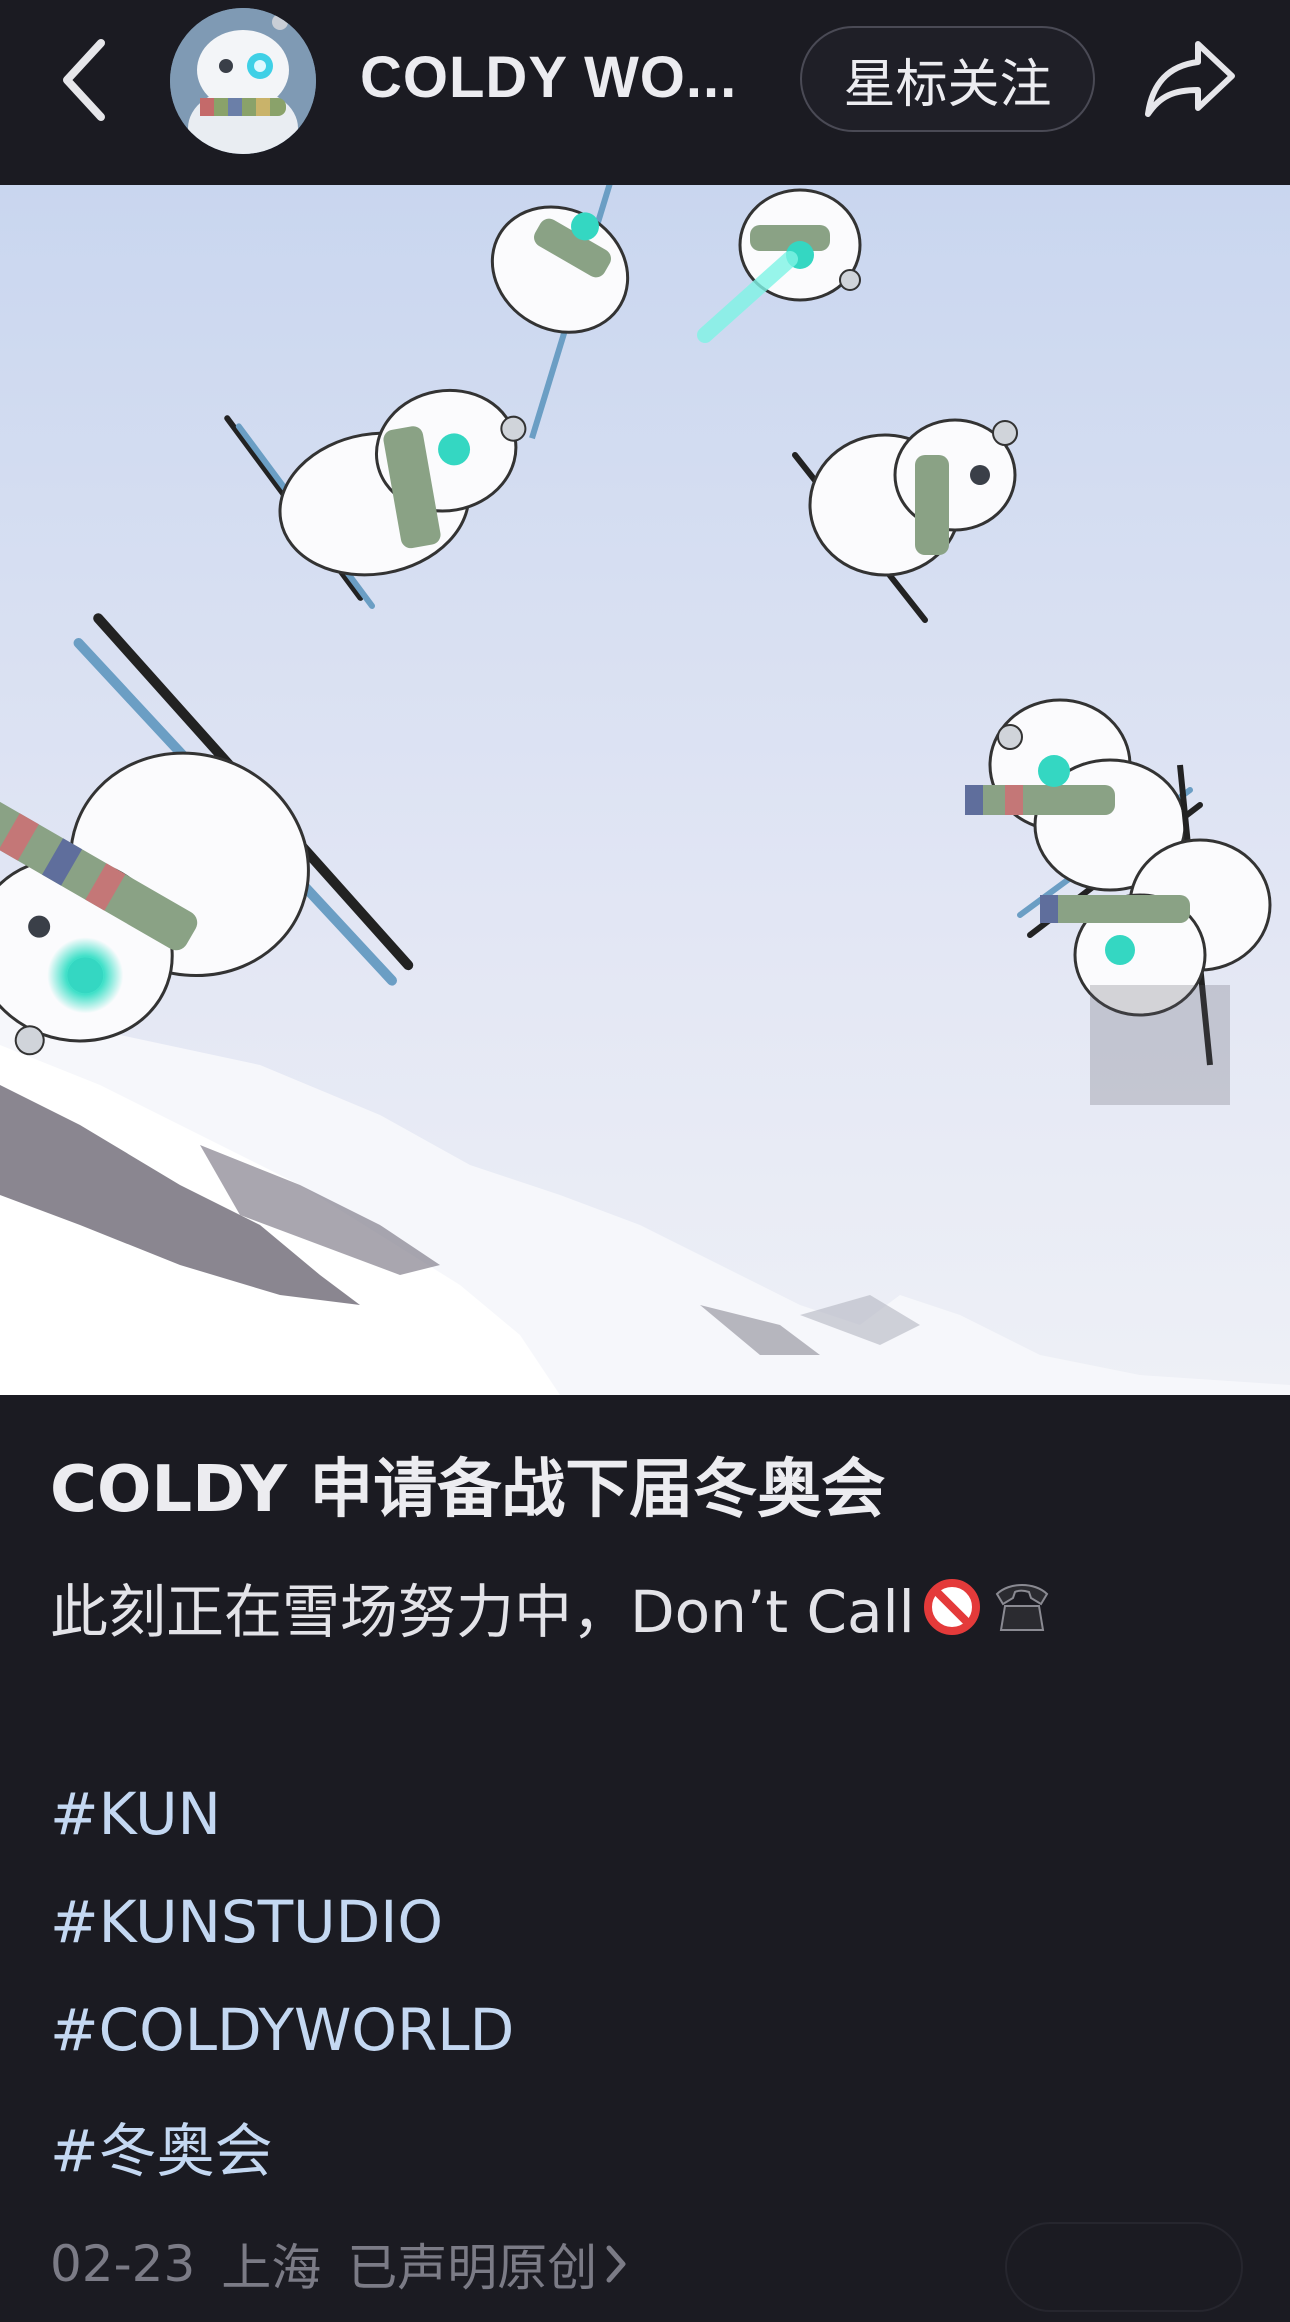 The width and height of the screenshot is (1290, 2322). I want to click on hashtag-link: #COLDYWORLD, so click(400, 2030).